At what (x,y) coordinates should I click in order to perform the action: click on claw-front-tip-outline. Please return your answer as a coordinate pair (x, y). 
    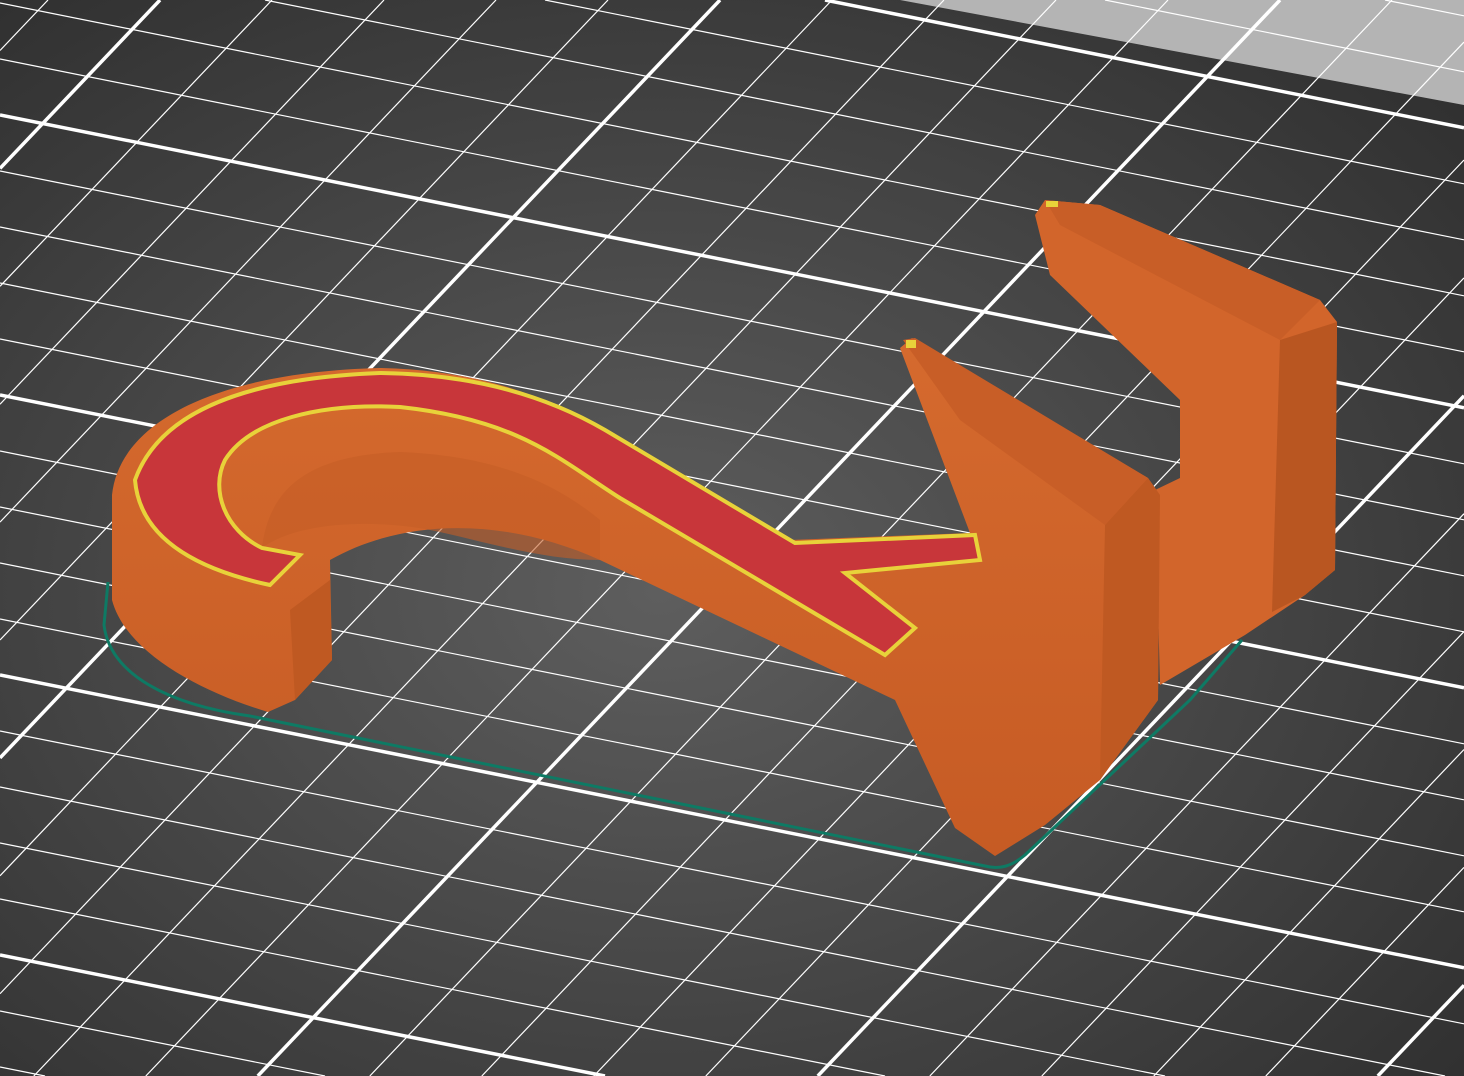
    Looking at the image, I should click on (911, 344).